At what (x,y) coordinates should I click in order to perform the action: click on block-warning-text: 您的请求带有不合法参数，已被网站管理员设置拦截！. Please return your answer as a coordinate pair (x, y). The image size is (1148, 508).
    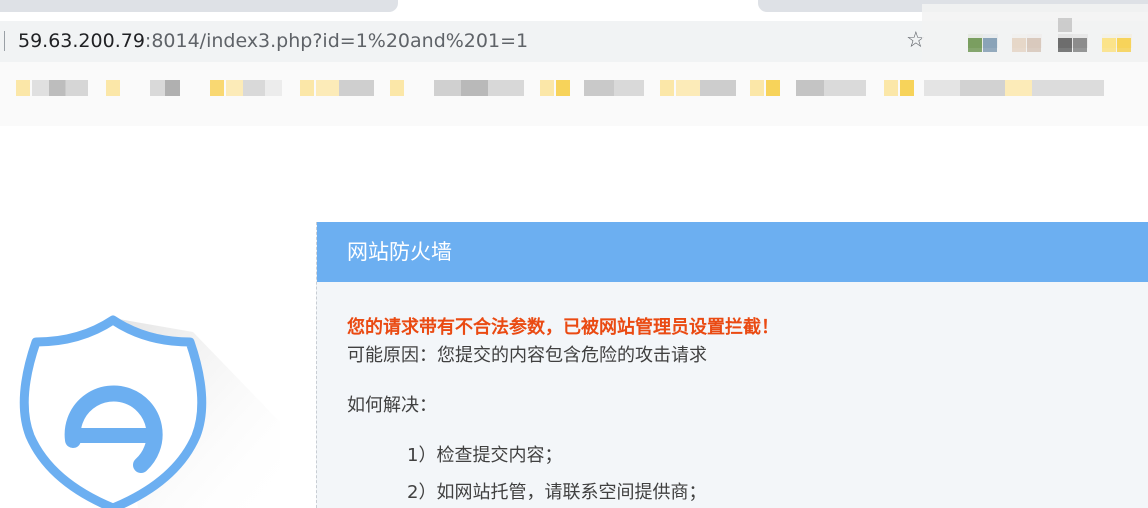
    Looking at the image, I should click on (563, 327).